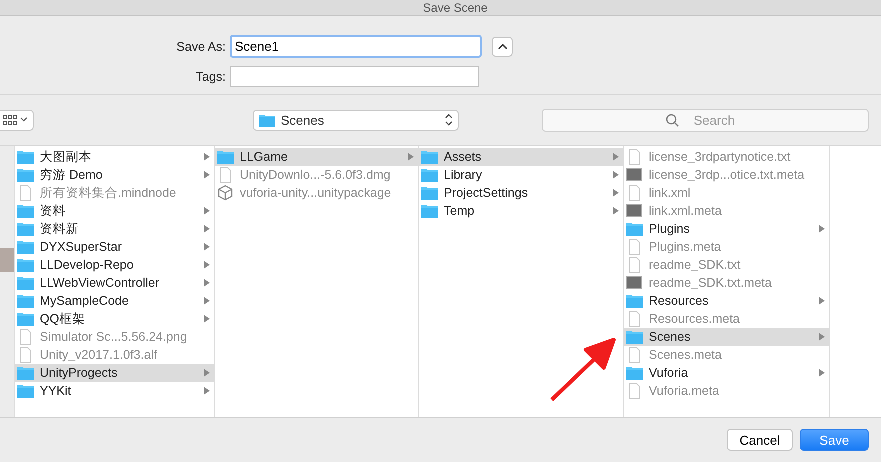 The width and height of the screenshot is (881, 462). What do you see at coordinates (356, 120) in the screenshot?
I see `location-popup: Scenes` at bounding box center [356, 120].